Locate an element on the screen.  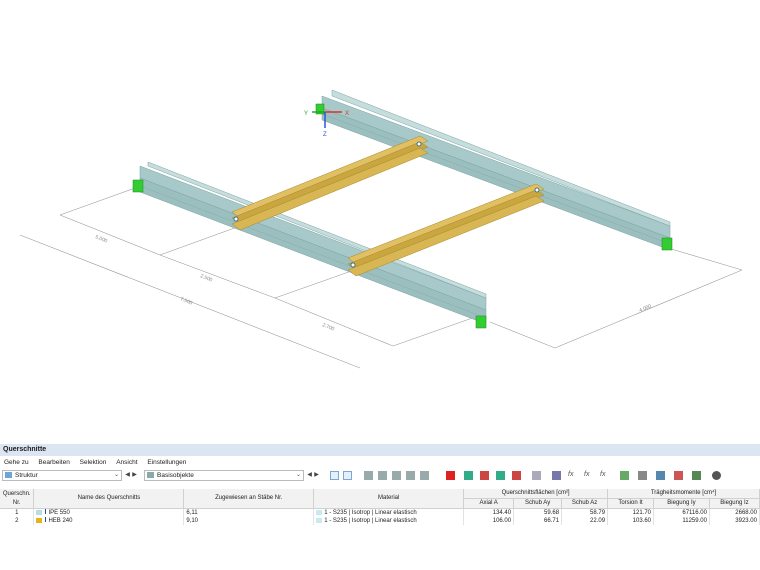
filter-icon is located at coordinates (347, 475).